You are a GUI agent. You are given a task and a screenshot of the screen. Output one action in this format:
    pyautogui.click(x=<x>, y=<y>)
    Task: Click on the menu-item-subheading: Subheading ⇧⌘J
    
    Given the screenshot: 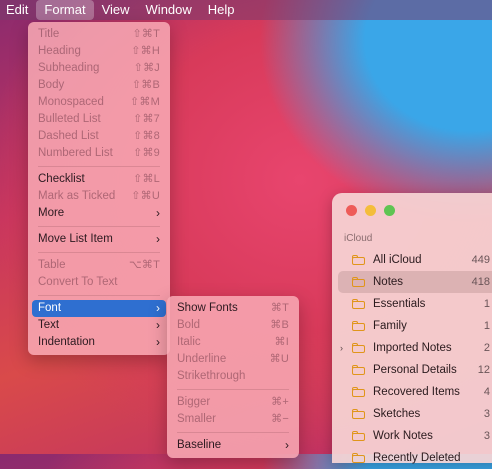 What is the action you would take?
    pyautogui.click(x=99, y=68)
    